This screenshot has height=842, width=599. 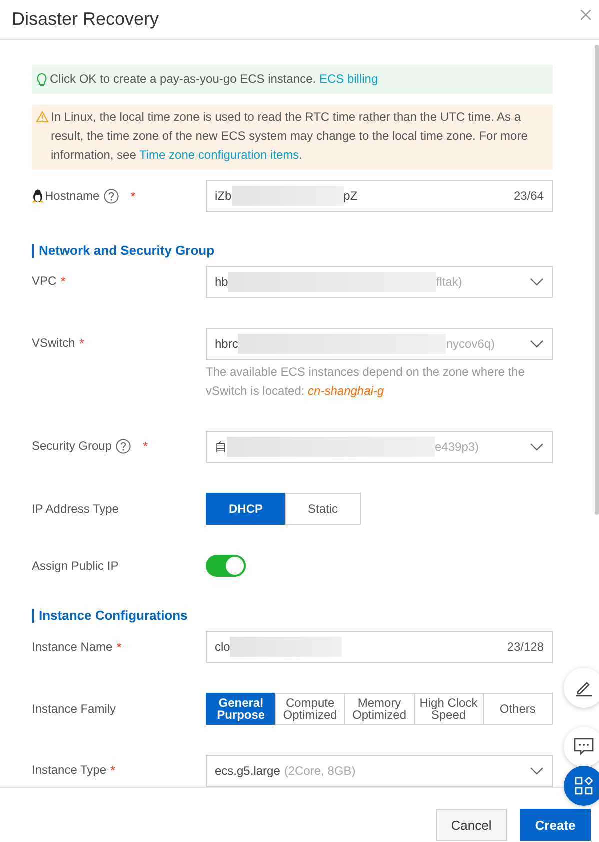 What do you see at coordinates (379, 771) in the screenshot?
I see `select-field: ecs.g5.large (2Core, 8GB)` at bounding box center [379, 771].